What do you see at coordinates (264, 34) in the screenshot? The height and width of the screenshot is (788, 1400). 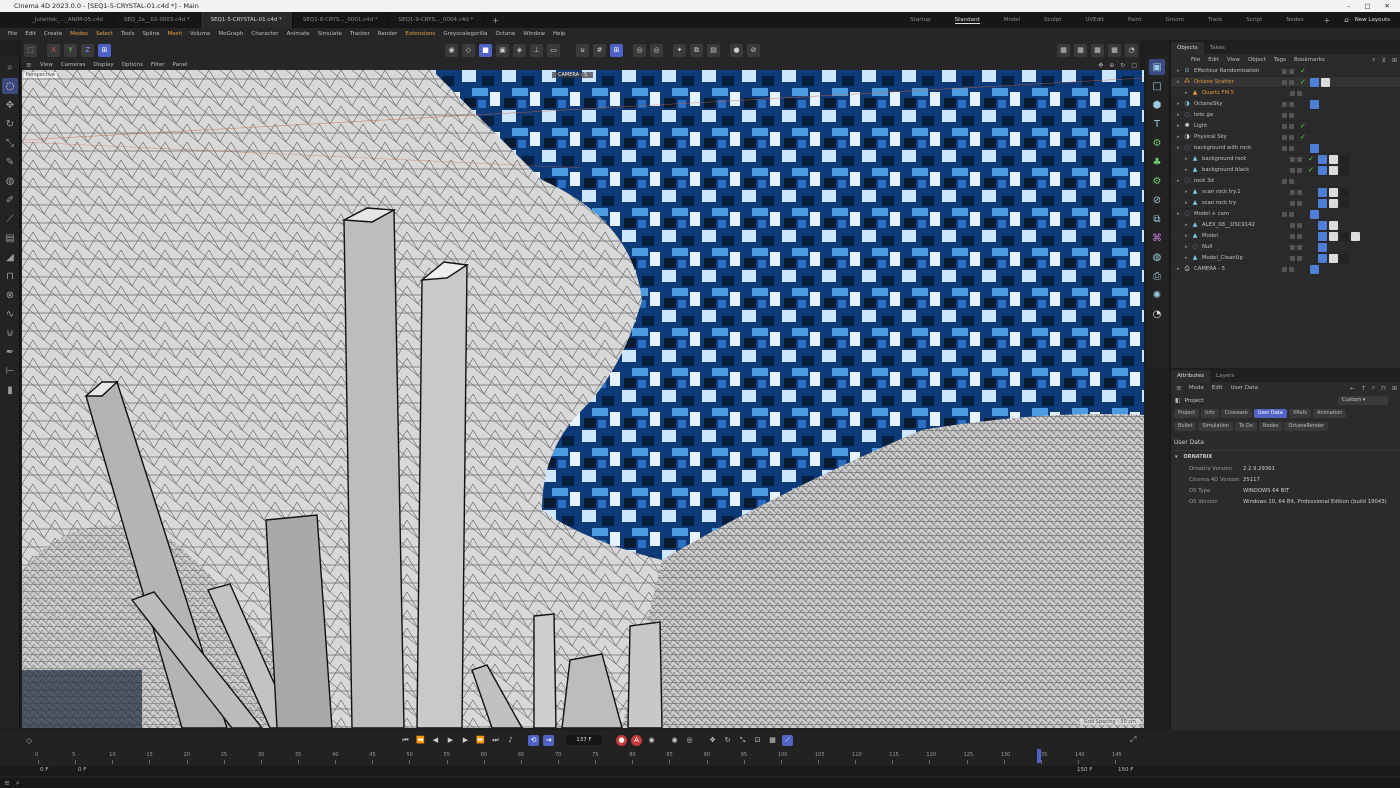 I see `menu-character: Character` at bounding box center [264, 34].